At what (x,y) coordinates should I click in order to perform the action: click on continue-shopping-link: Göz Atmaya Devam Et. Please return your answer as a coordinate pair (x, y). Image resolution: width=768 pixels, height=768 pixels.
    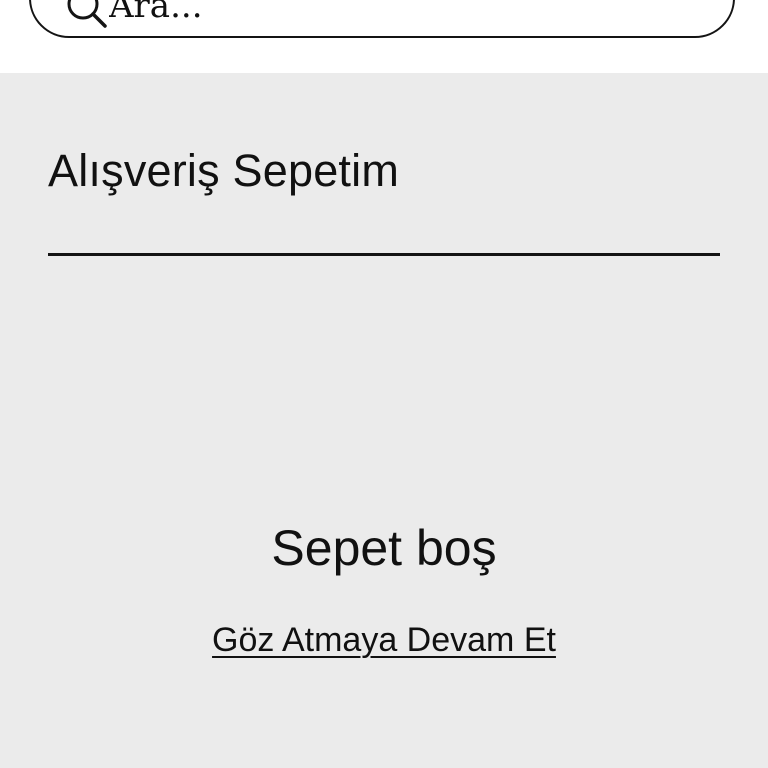
    Looking at the image, I should click on (384, 640).